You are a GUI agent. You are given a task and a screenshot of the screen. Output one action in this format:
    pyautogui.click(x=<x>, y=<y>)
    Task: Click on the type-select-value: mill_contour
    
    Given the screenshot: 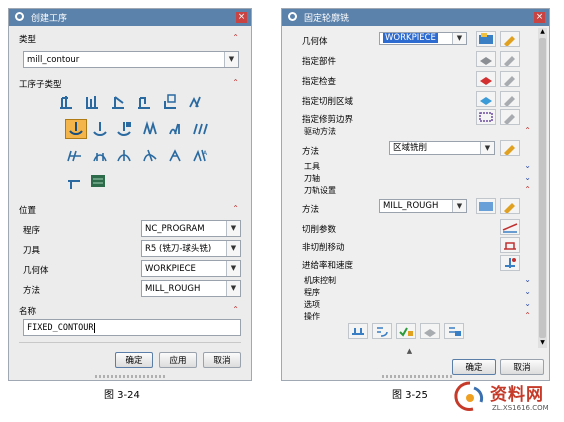 What is the action you would take?
    pyautogui.click(x=53, y=60)
    